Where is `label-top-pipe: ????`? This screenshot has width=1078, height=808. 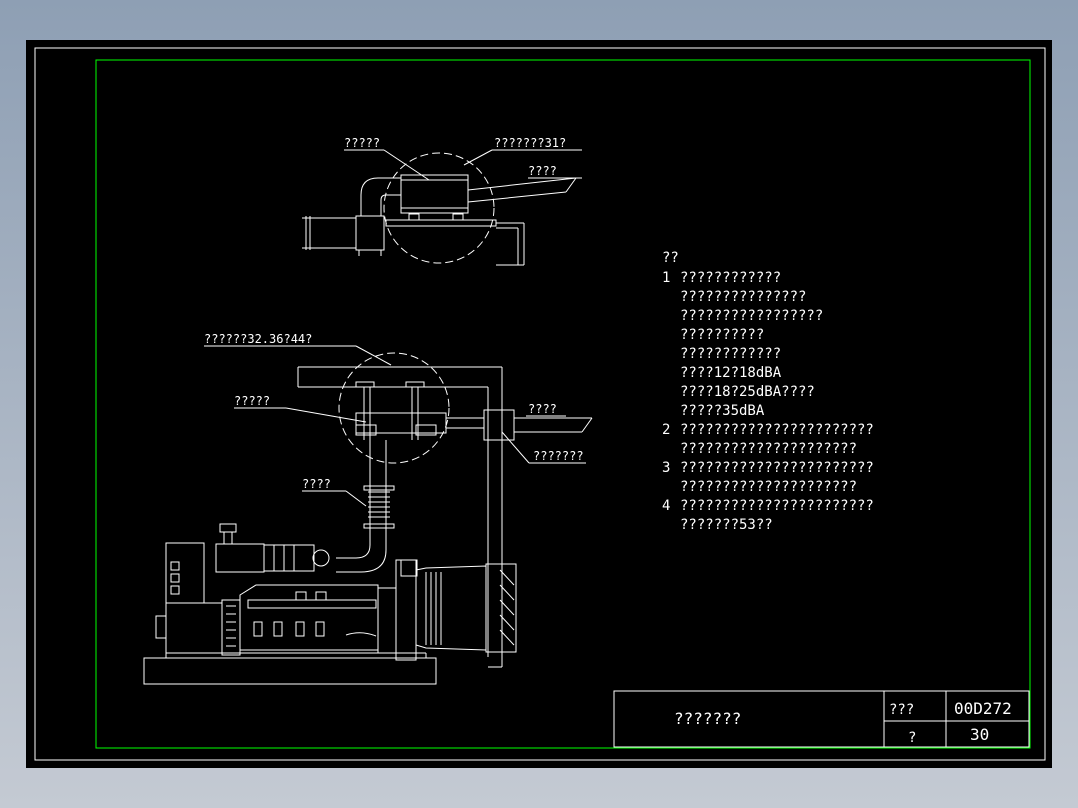
label-top-pipe: ???? is located at coordinates (542, 171).